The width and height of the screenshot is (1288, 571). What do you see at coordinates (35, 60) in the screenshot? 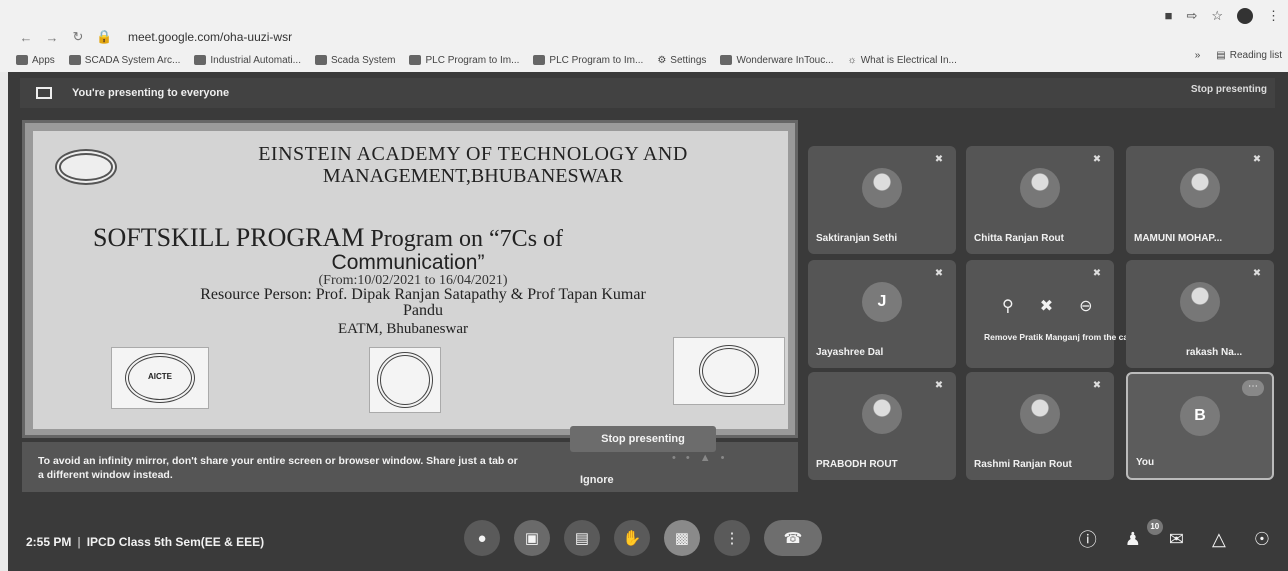
I see `bookmark-apps: Apps` at bounding box center [35, 60].